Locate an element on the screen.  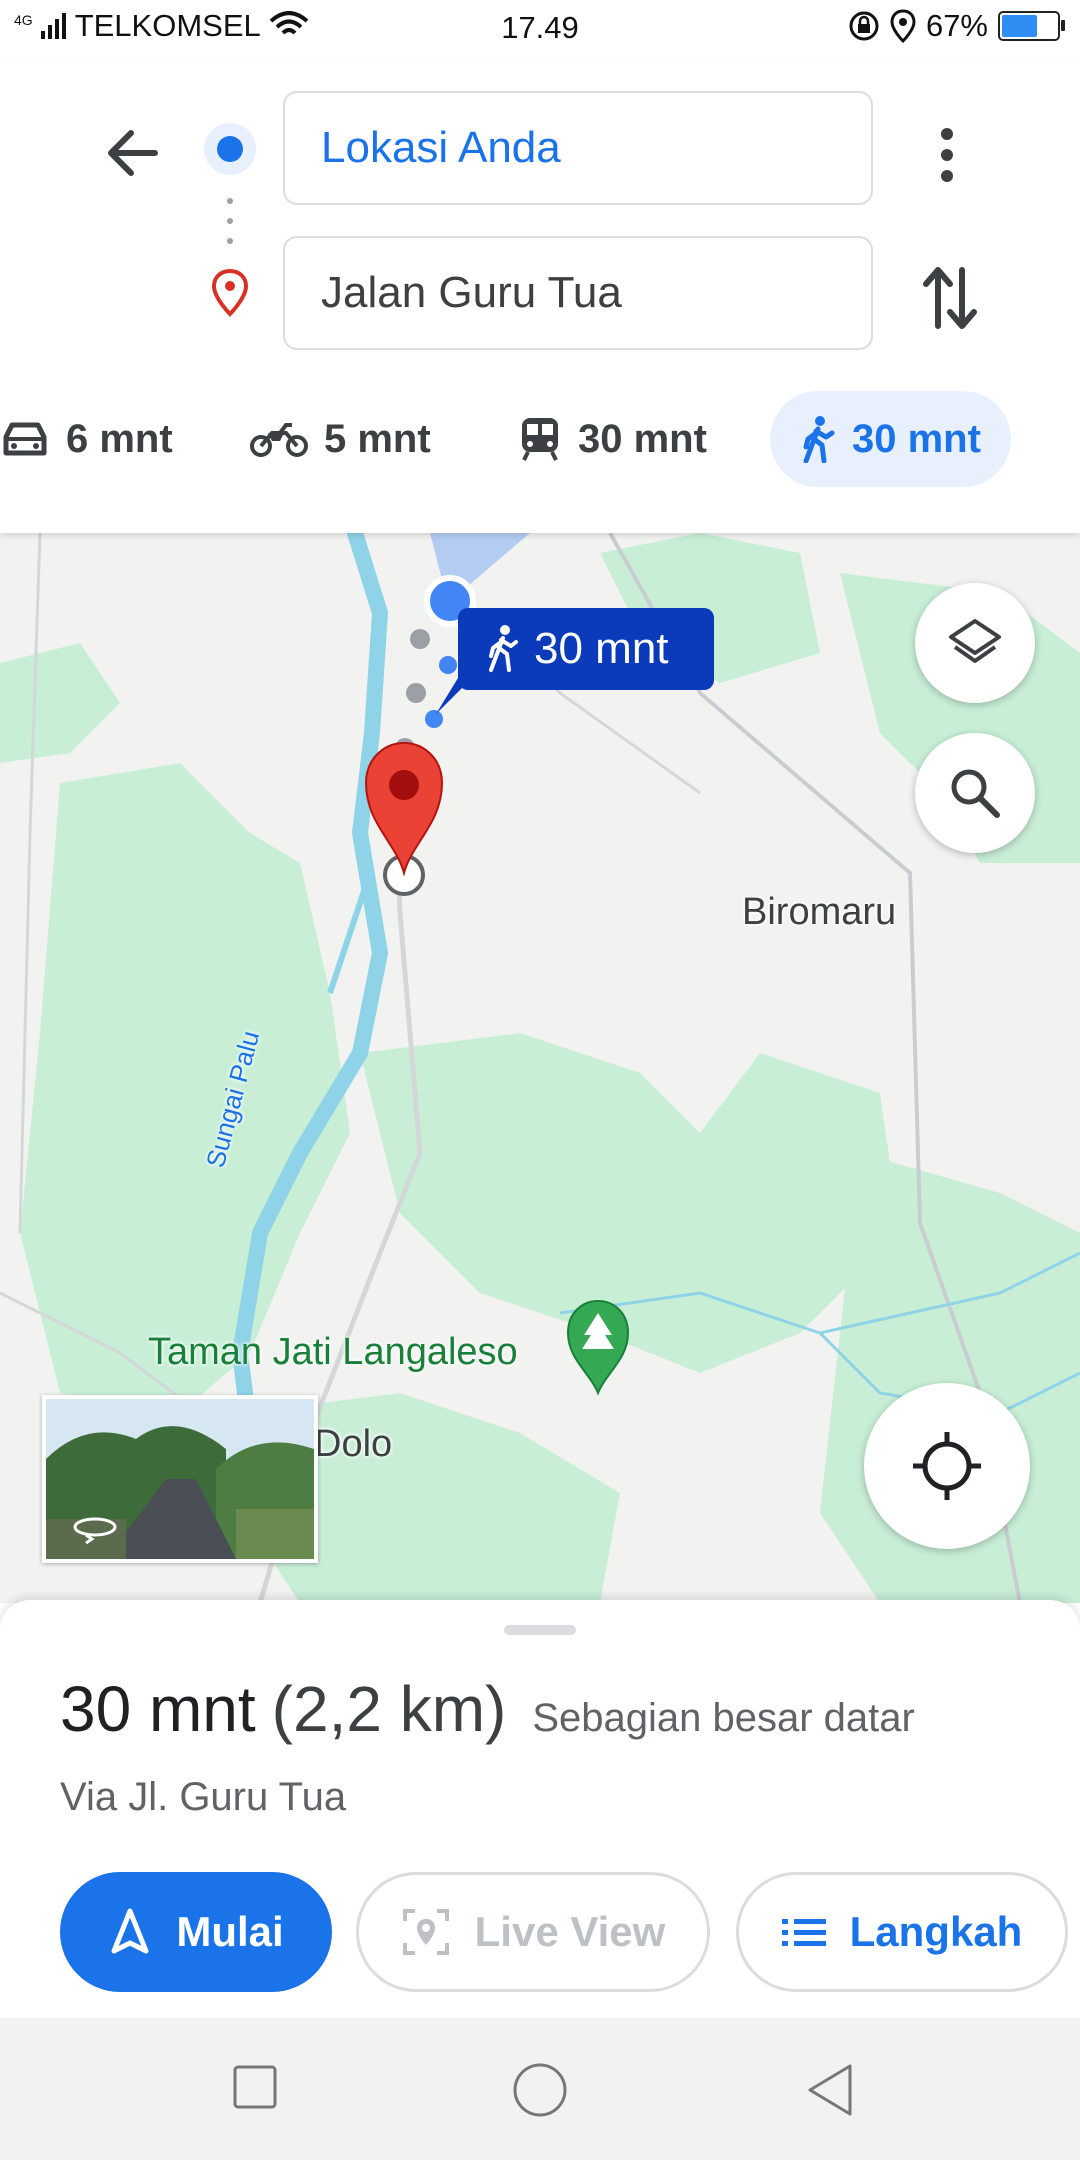
circle-icon is located at coordinates (540, 2090).